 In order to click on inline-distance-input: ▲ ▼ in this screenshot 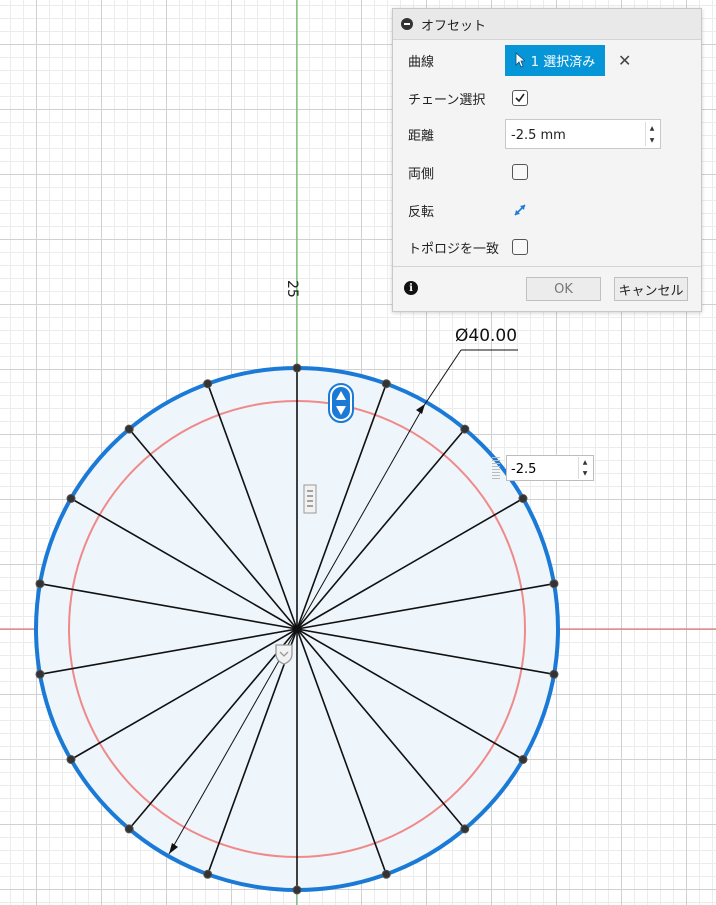, I will do `click(543, 468)`.